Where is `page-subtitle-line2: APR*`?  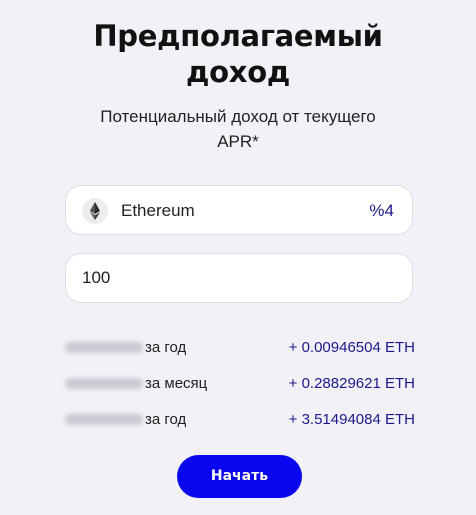
page-subtitle-line2: APR* is located at coordinates (238, 141).